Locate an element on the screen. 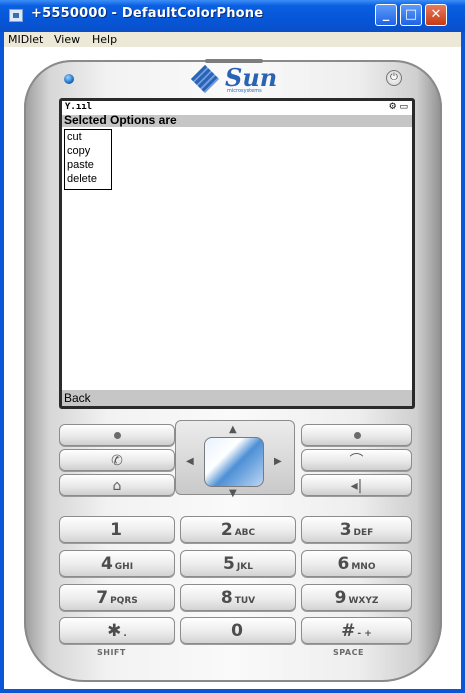 This screenshot has width=465, height=693. minimize-icon: _ is located at coordinates (386, 14).